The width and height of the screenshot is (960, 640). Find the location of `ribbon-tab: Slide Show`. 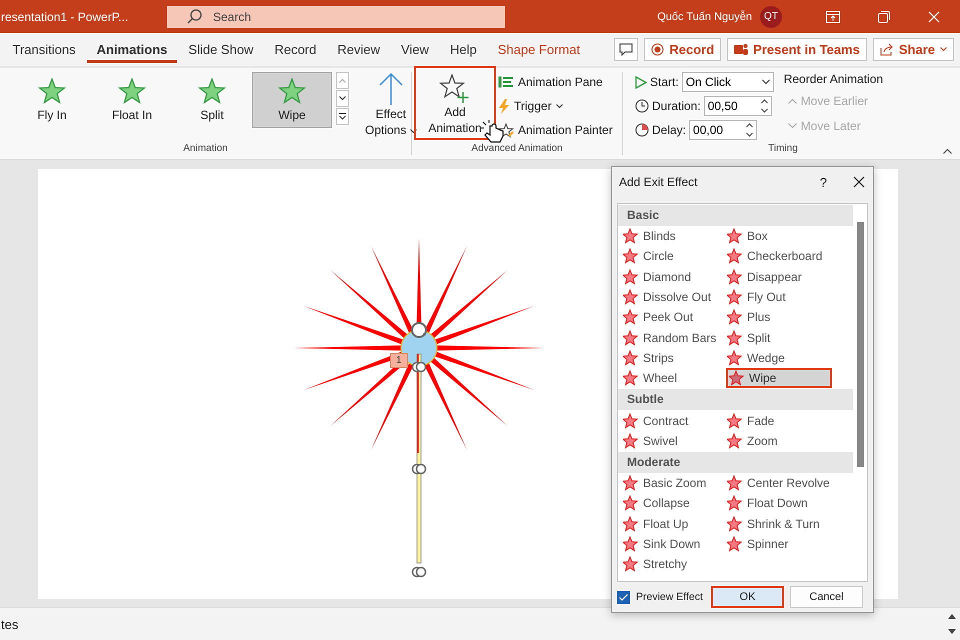

ribbon-tab: Slide Show is located at coordinates (221, 49).